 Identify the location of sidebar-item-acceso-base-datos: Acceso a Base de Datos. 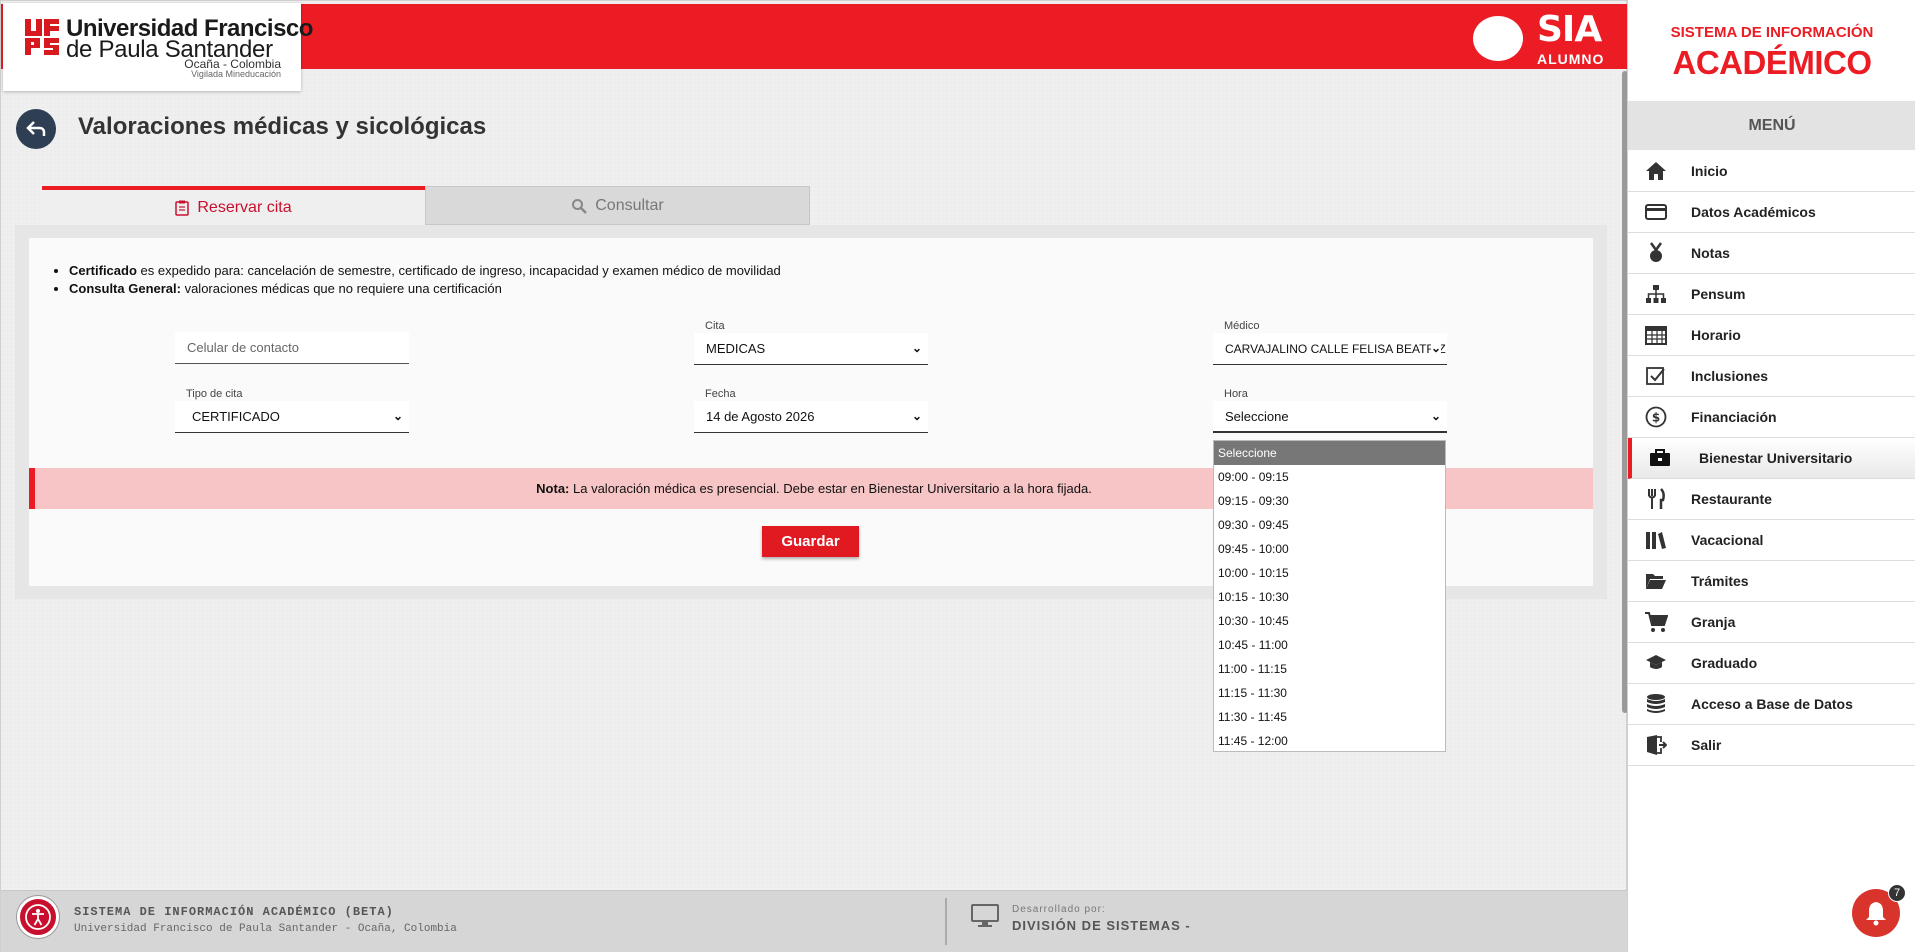
(1771, 704).